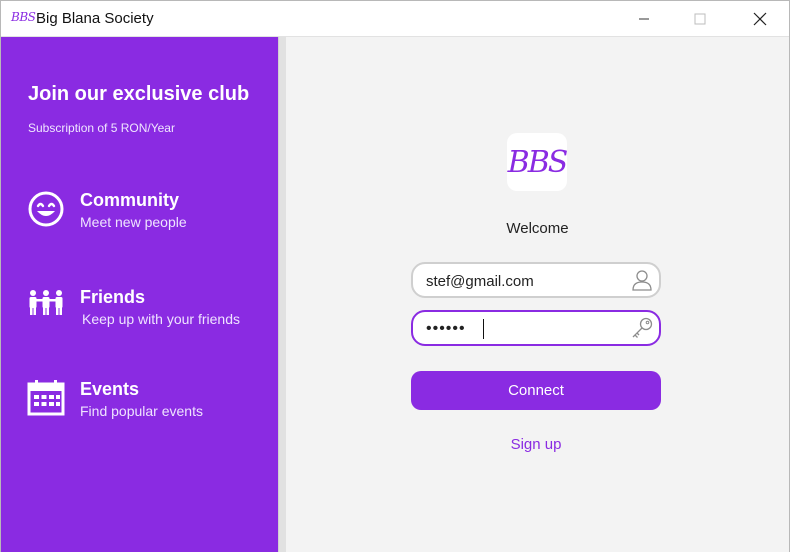  I want to click on password-field, so click(536, 328).